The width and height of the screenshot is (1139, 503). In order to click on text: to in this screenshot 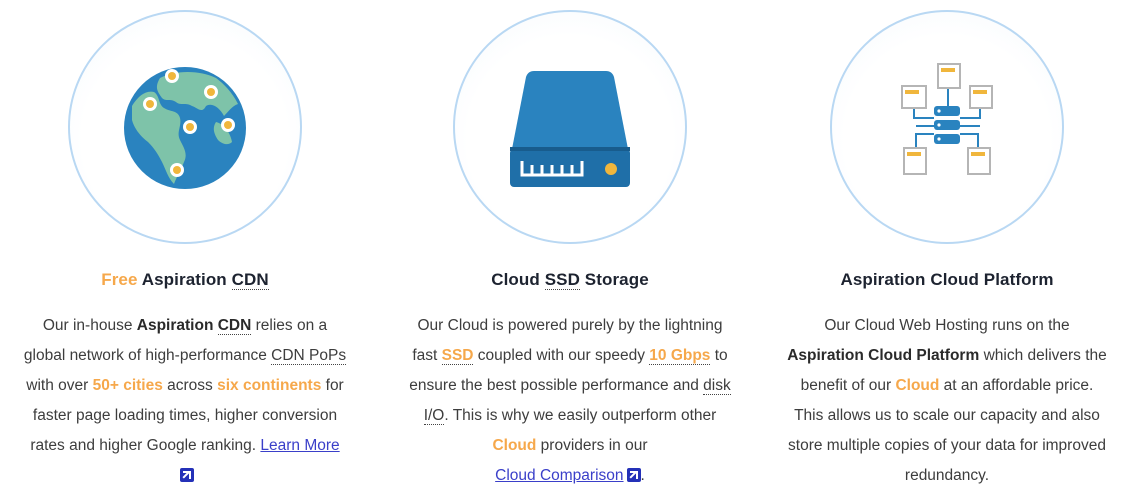, I will do `click(719, 355)`.